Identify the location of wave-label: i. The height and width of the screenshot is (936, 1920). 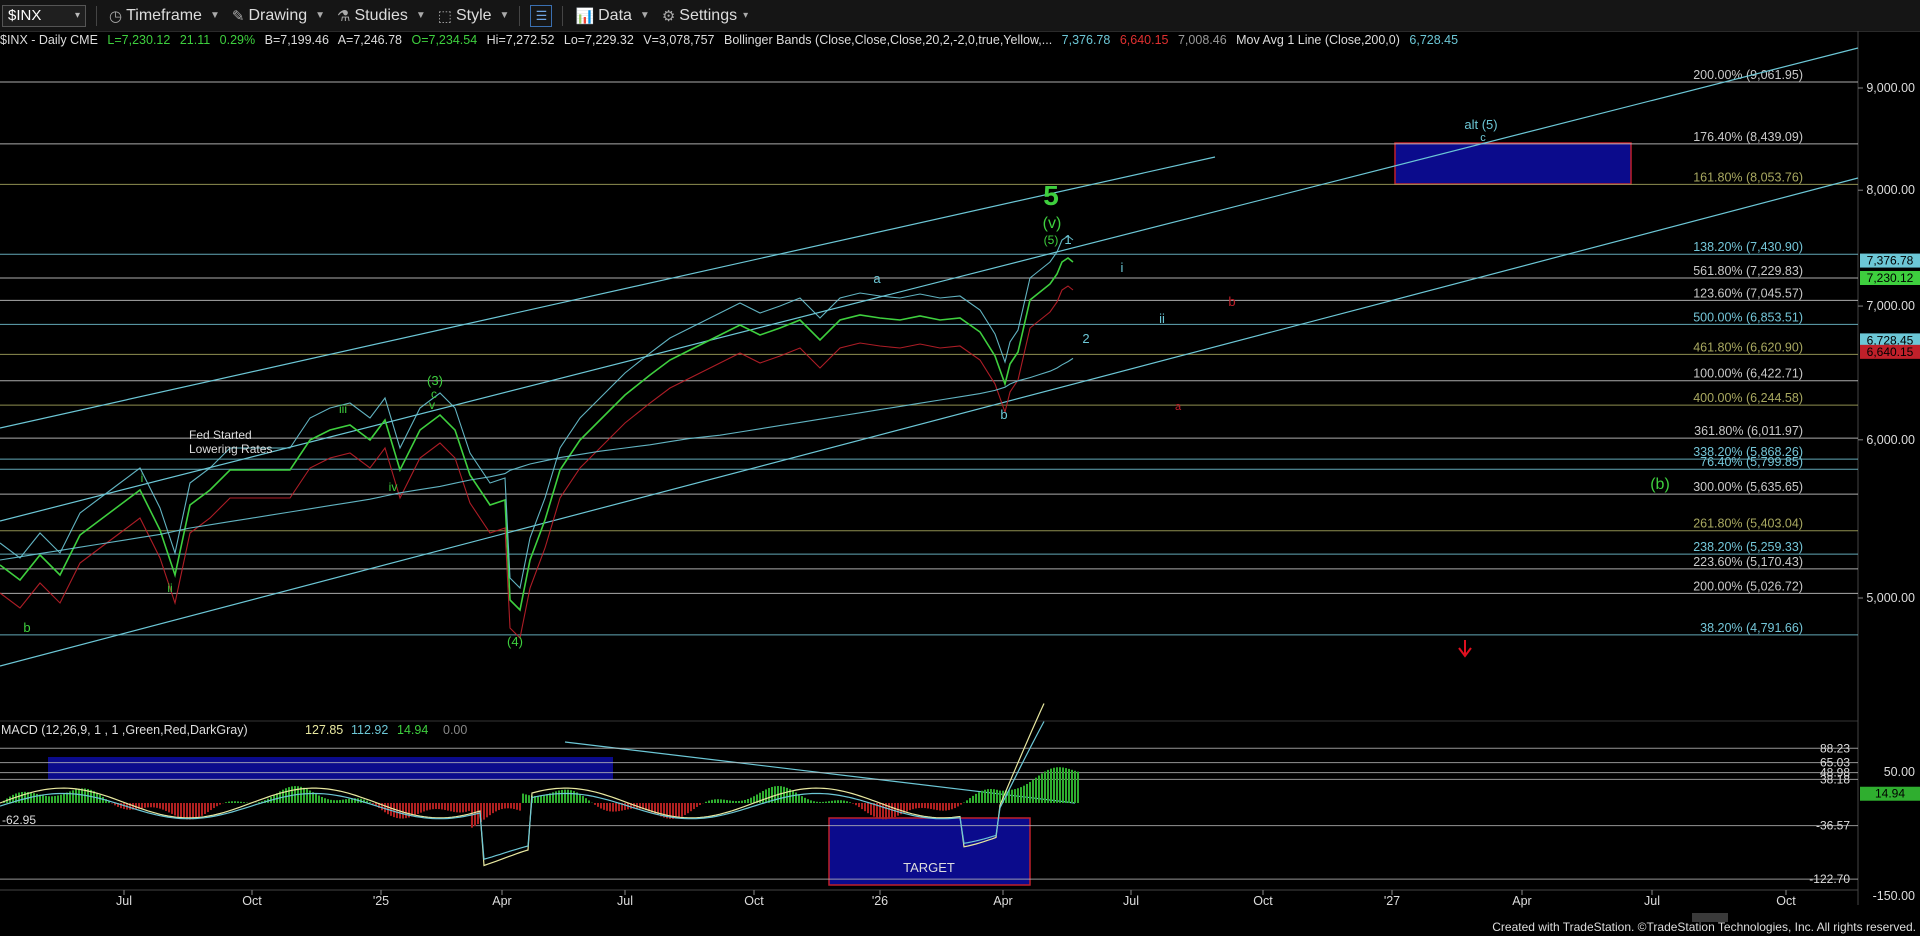
(1122, 267).